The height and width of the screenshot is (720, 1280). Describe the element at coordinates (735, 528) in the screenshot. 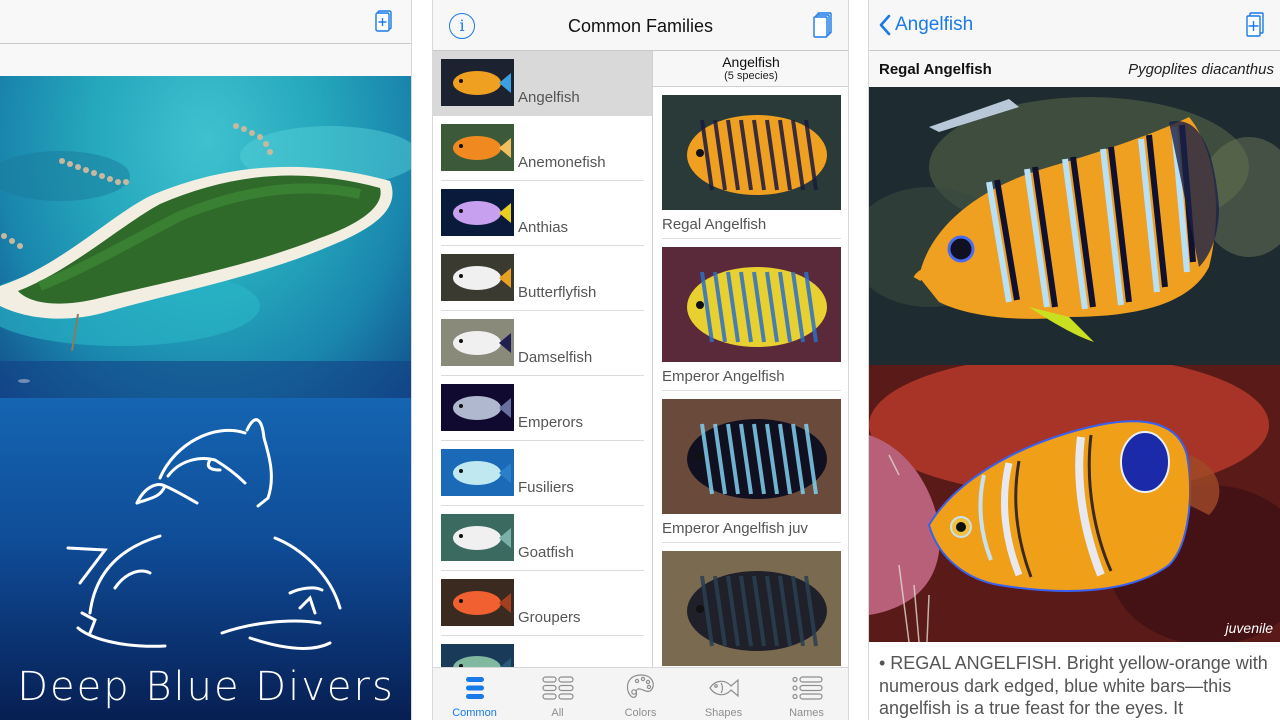

I see `species-name: Emperor Angelfish juv` at that location.